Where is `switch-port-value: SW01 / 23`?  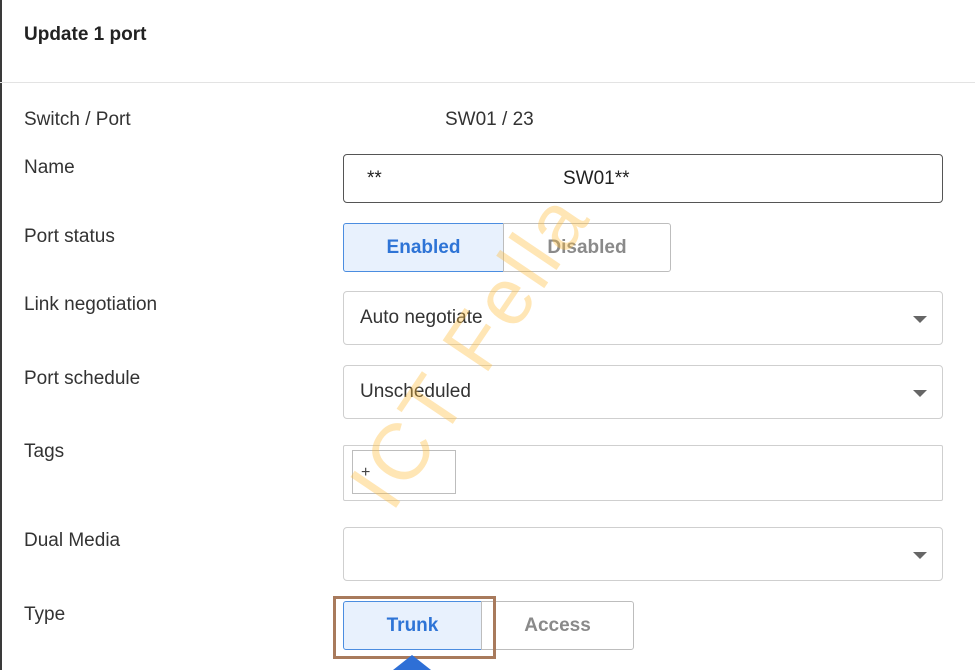
switch-port-value: SW01 / 23 is located at coordinates (489, 119).